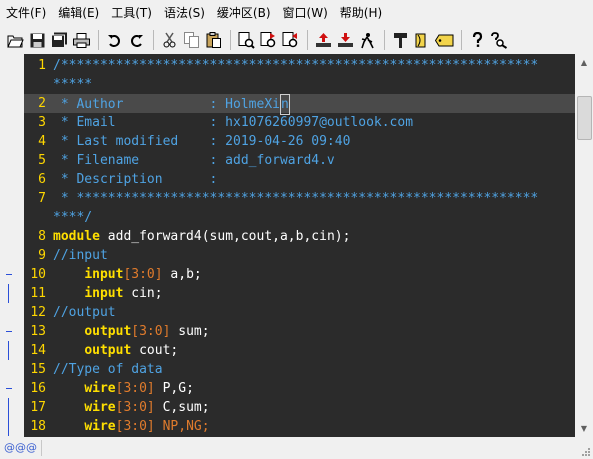 The height and width of the screenshot is (459, 593). What do you see at coordinates (290, 40) in the screenshot?
I see `find-prev-icon` at bounding box center [290, 40].